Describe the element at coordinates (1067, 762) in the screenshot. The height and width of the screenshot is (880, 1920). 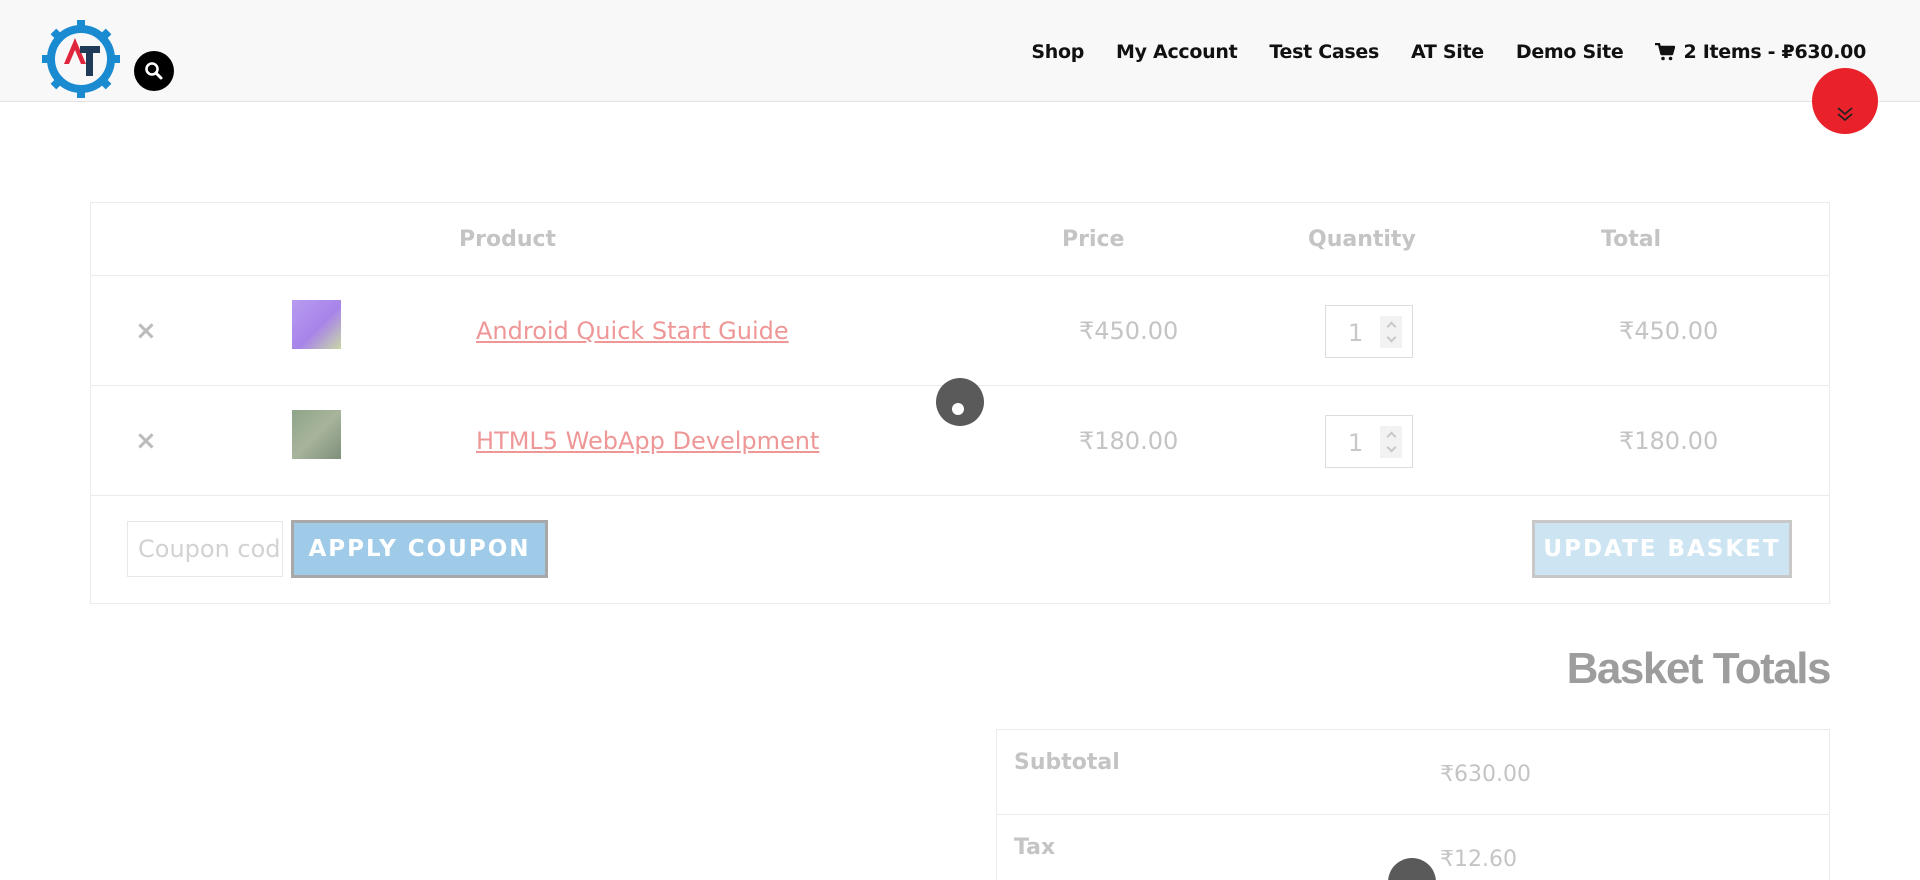
I see `subtotal-label: Subtotal` at that location.